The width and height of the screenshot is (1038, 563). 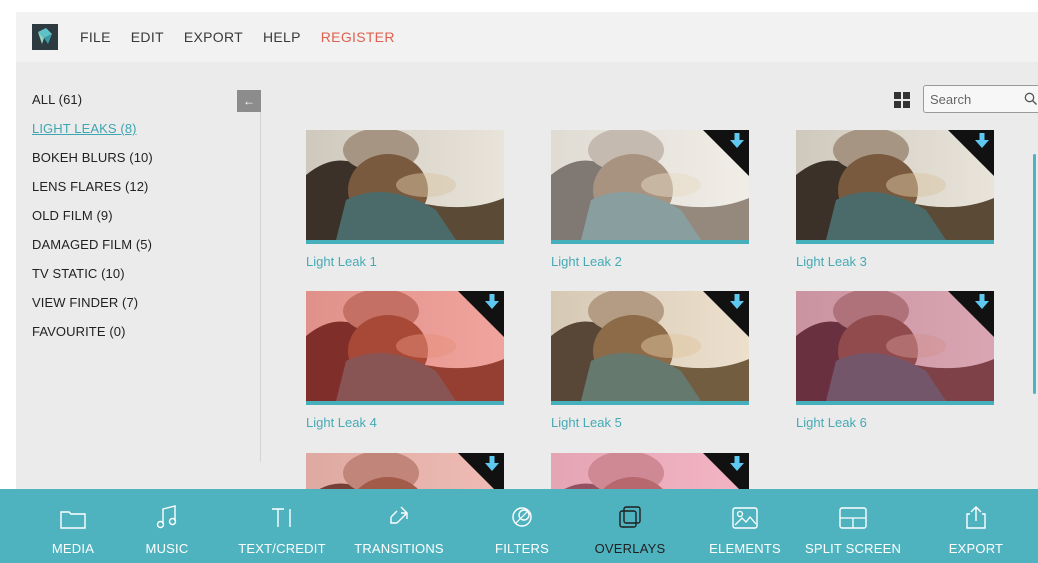 I want to click on tool-label: FILTERS, so click(x=522, y=548).